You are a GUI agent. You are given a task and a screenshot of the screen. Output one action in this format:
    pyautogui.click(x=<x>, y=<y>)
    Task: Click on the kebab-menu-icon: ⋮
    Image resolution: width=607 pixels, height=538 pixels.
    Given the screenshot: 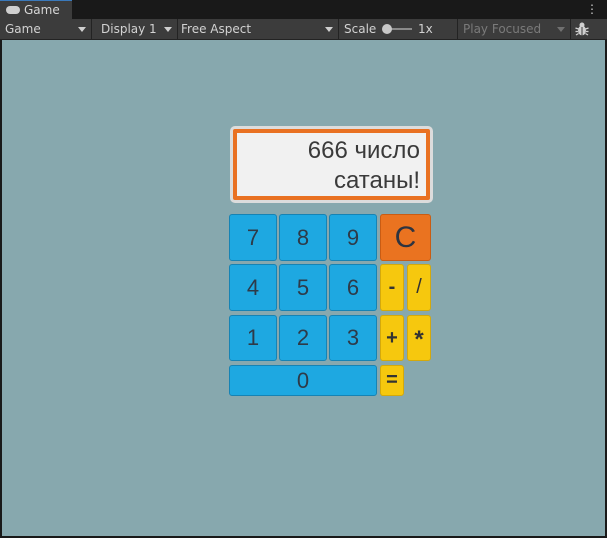 What is the action you would take?
    pyautogui.click(x=592, y=9)
    